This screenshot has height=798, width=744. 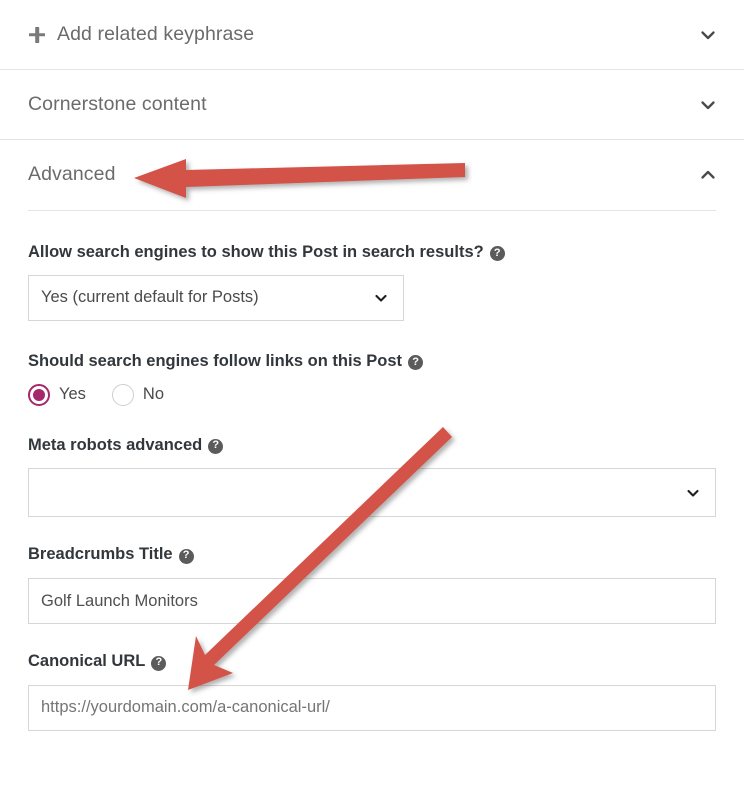 I want to click on accordion-advanced: Advanced, so click(x=372, y=175).